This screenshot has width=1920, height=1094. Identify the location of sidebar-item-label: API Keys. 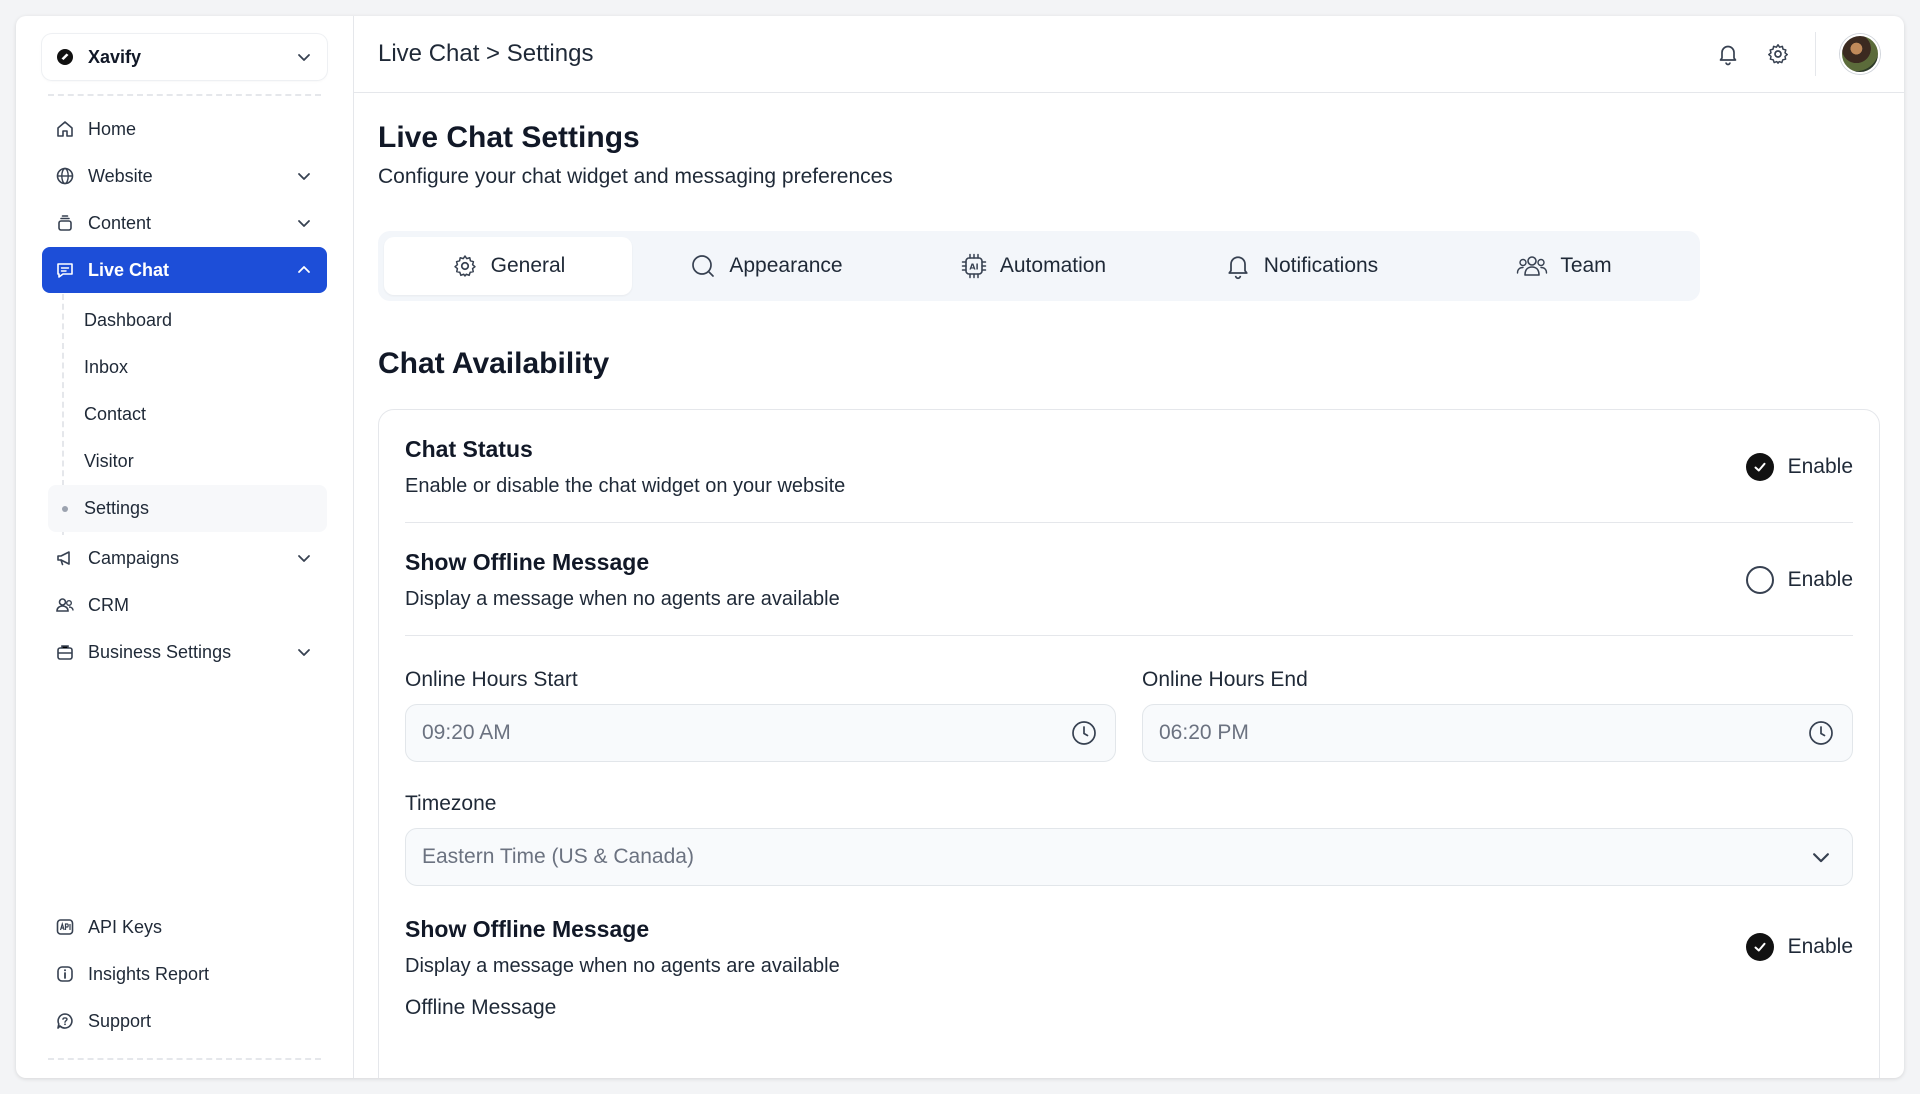
(125, 926).